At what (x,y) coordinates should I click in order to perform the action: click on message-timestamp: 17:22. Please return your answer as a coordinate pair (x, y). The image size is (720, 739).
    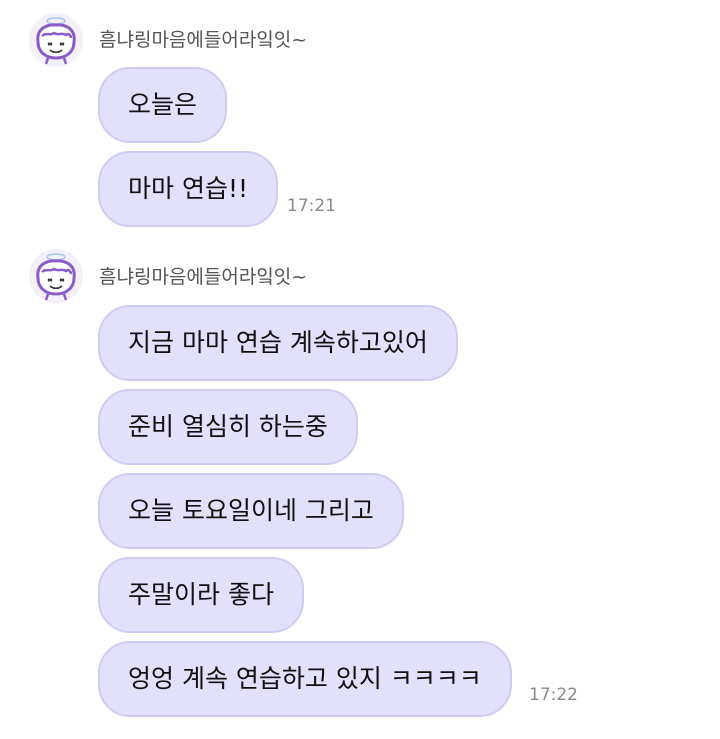
    Looking at the image, I should click on (553, 695).